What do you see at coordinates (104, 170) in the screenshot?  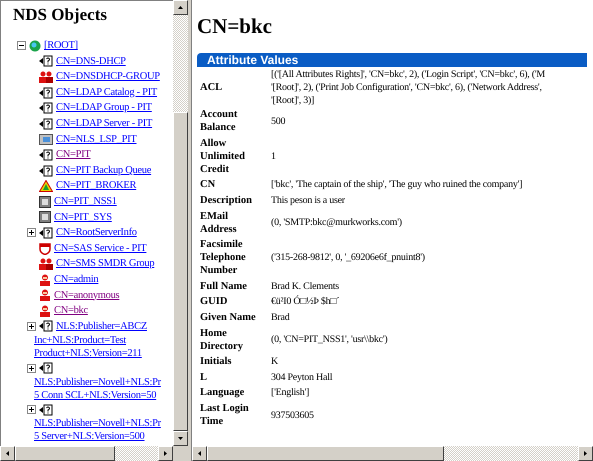 I see `tree-link: CN=PIT Backup Queue` at bounding box center [104, 170].